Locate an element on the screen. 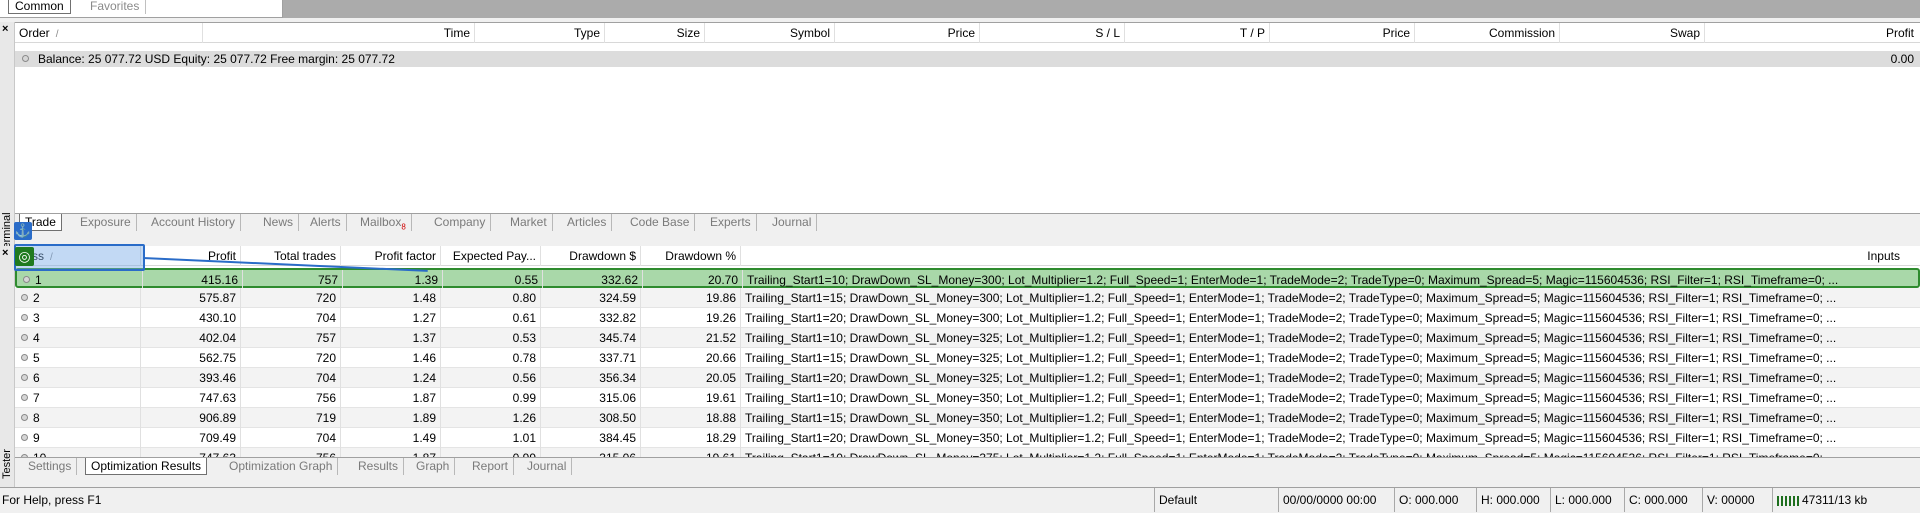 This screenshot has width=1920, height=513. cell-drawdown-money: 356.34 is located at coordinates (591, 378).